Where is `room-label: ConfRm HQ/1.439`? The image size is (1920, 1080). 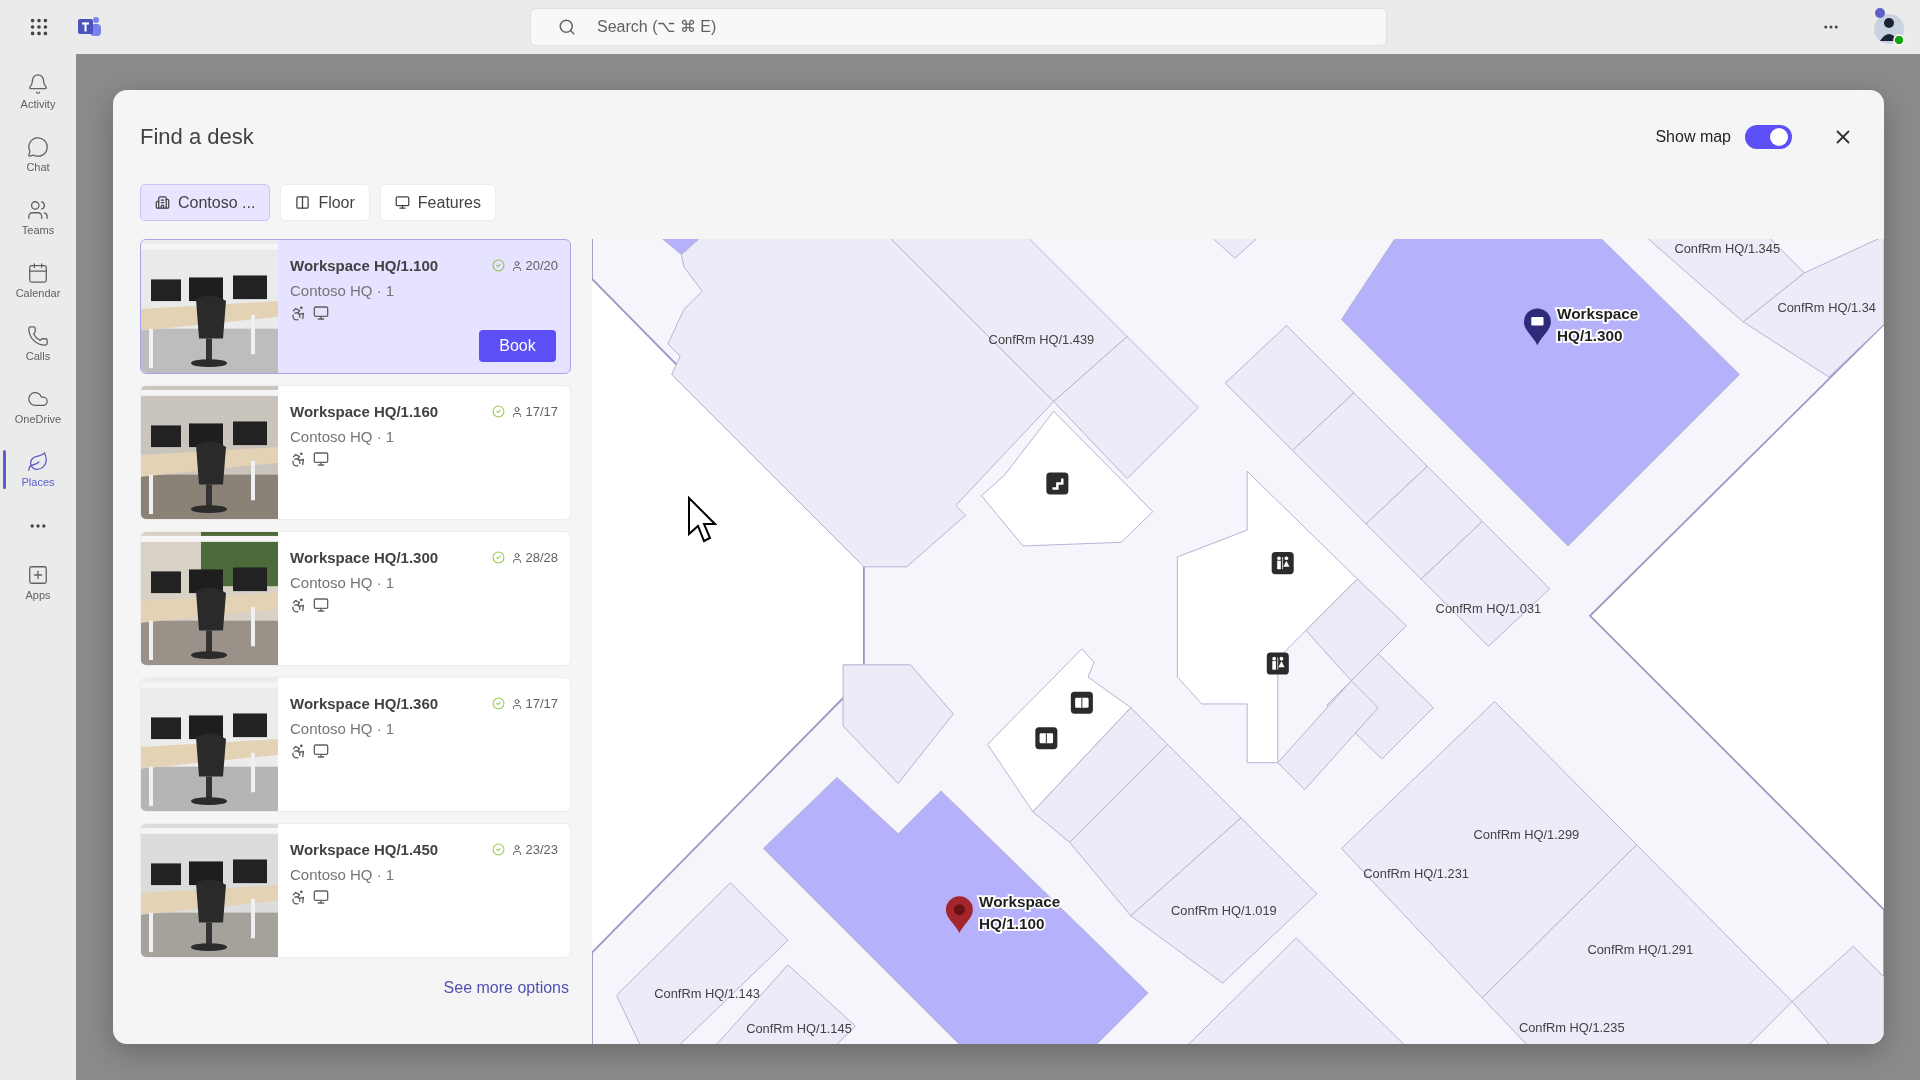
room-label: ConfRm HQ/1.439 is located at coordinates (1041, 339).